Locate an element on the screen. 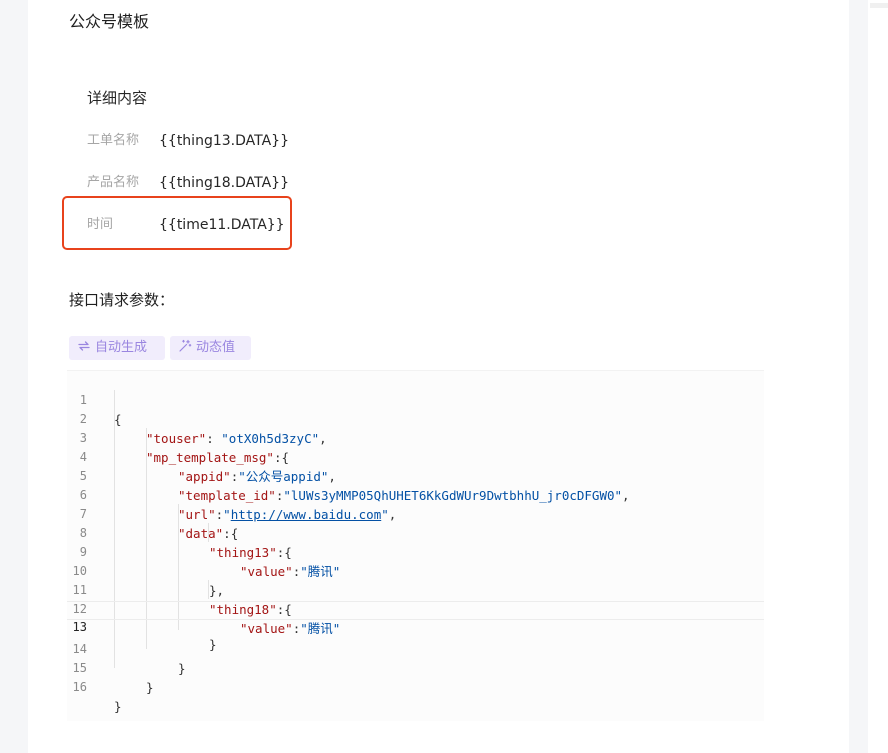 Image resolution: width=888 pixels, height=753 pixels. field-label: 工单名称 is located at coordinates (113, 140).